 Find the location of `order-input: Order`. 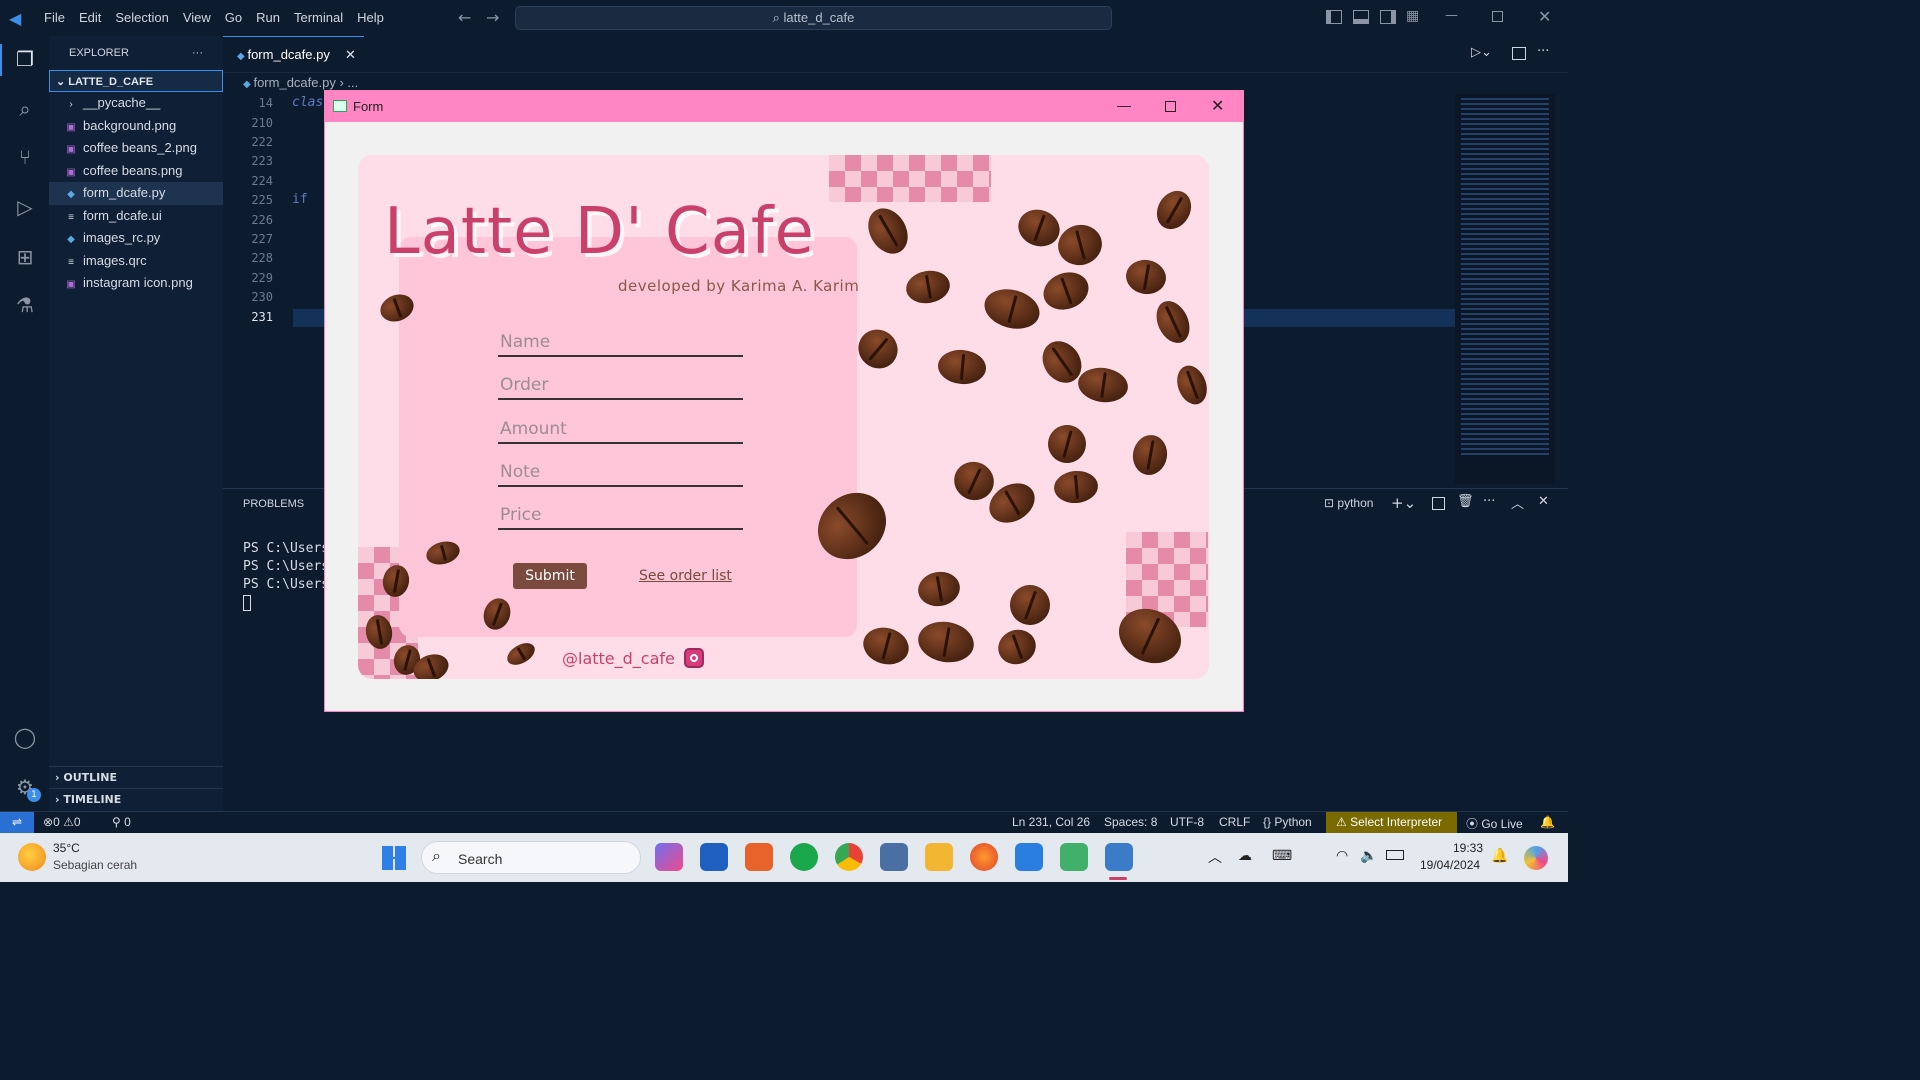

order-input: Order is located at coordinates (620, 385).